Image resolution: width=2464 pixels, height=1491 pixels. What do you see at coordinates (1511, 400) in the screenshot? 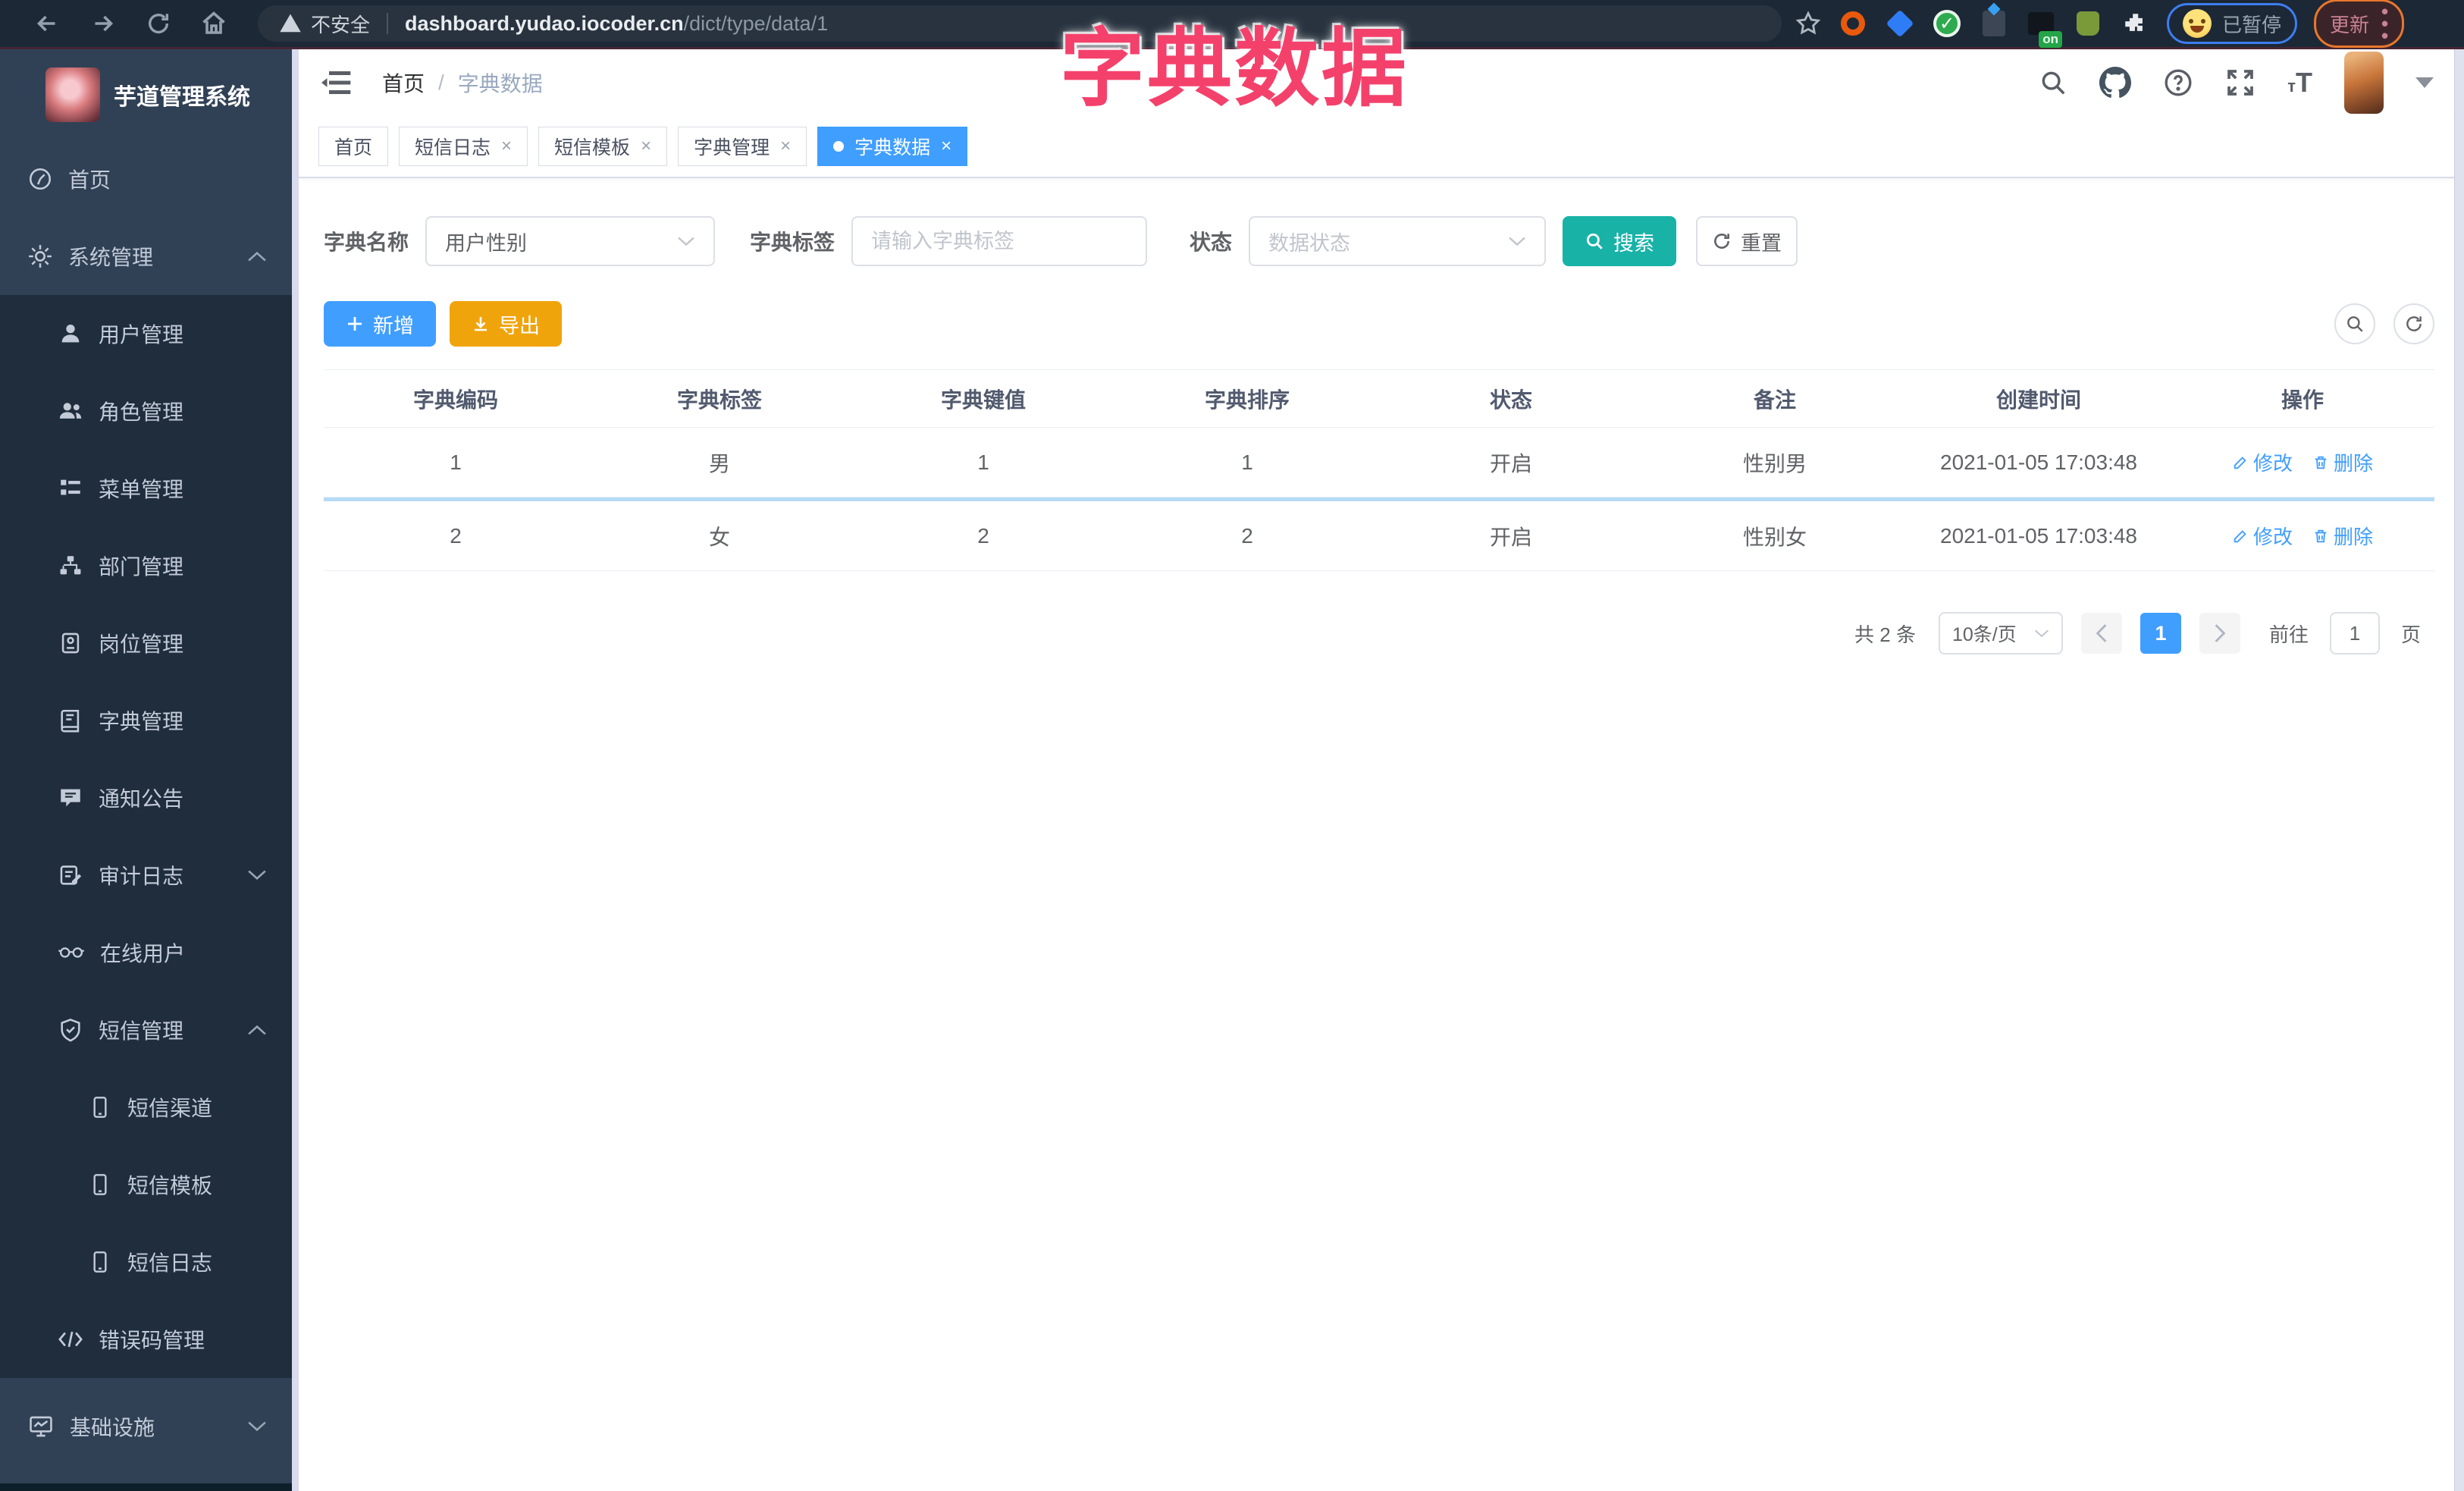
I see `col-status: 状态` at bounding box center [1511, 400].